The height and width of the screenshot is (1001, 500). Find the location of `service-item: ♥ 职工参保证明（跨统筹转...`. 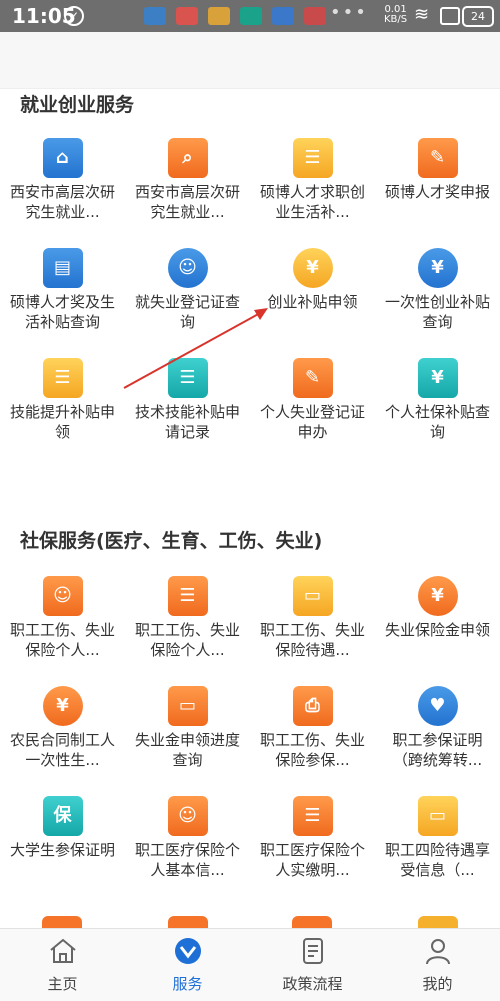

service-item: ♥ 职工参保证明（跨统筹转... is located at coordinates (437, 725).